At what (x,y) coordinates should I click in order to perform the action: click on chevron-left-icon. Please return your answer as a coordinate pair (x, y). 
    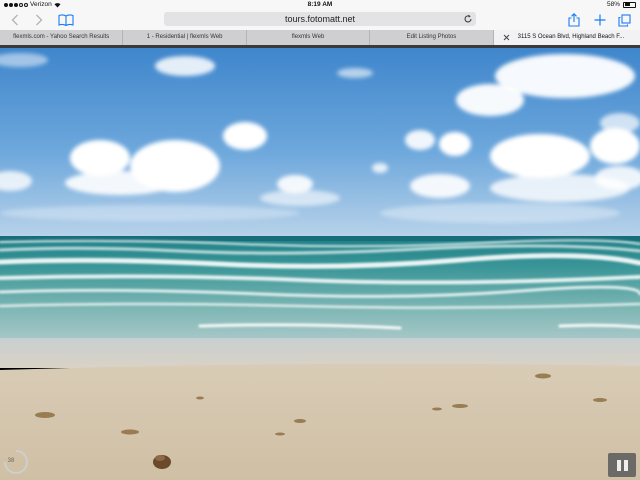
    Looking at the image, I should click on (14, 20).